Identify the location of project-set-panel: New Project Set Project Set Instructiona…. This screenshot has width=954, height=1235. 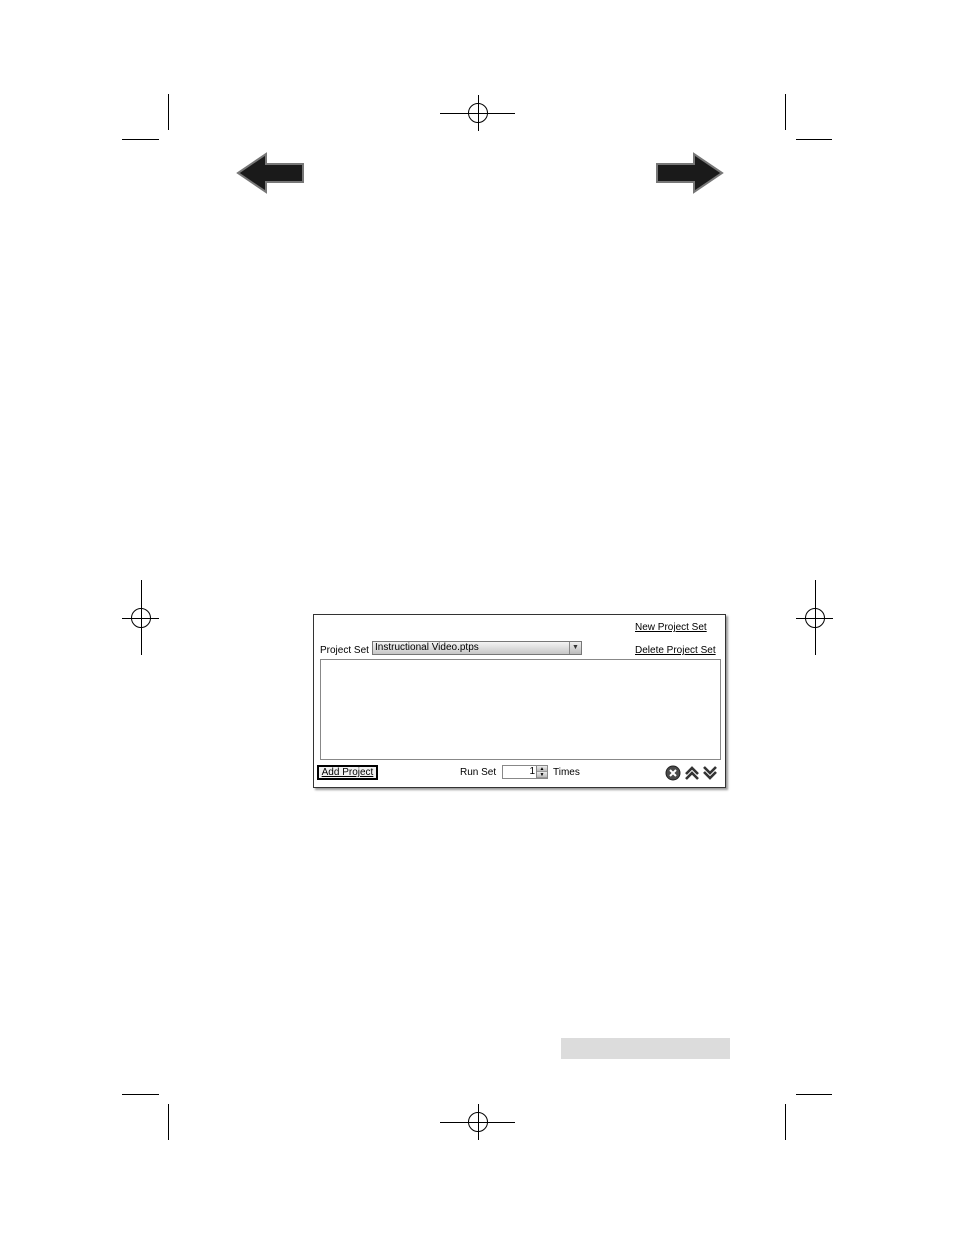
(519, 701).